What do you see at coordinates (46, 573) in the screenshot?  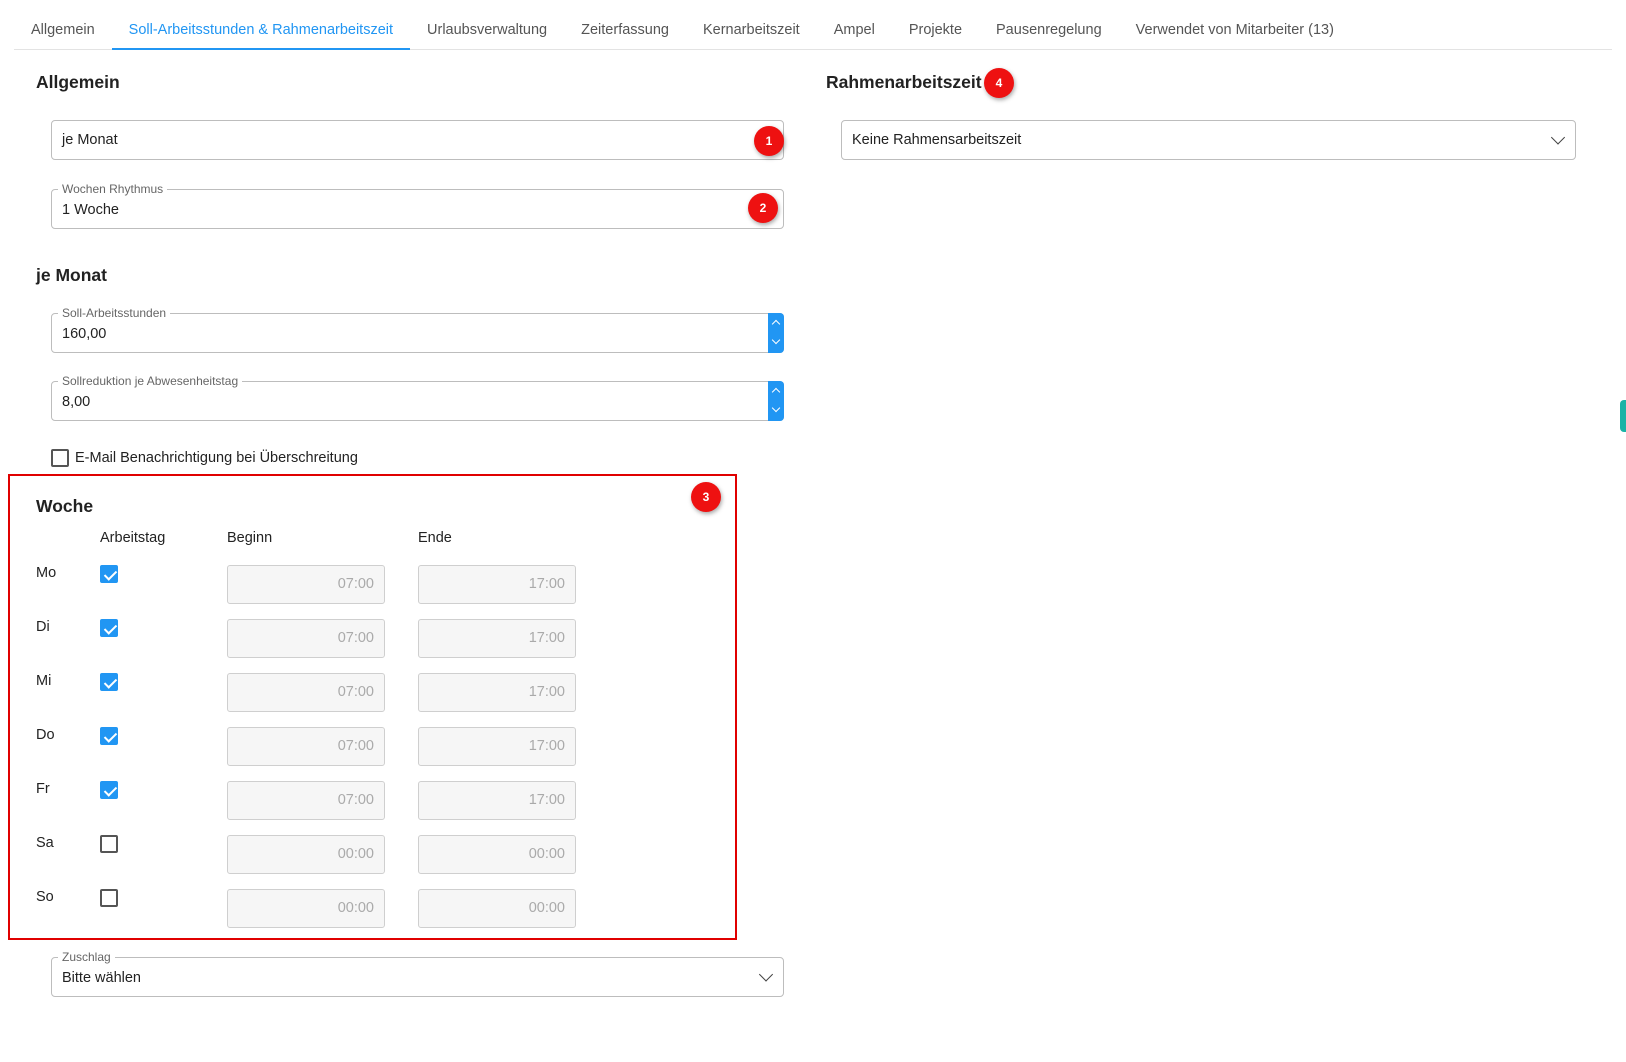 I see `day-label: Mo` at bounding box center [46, 573].